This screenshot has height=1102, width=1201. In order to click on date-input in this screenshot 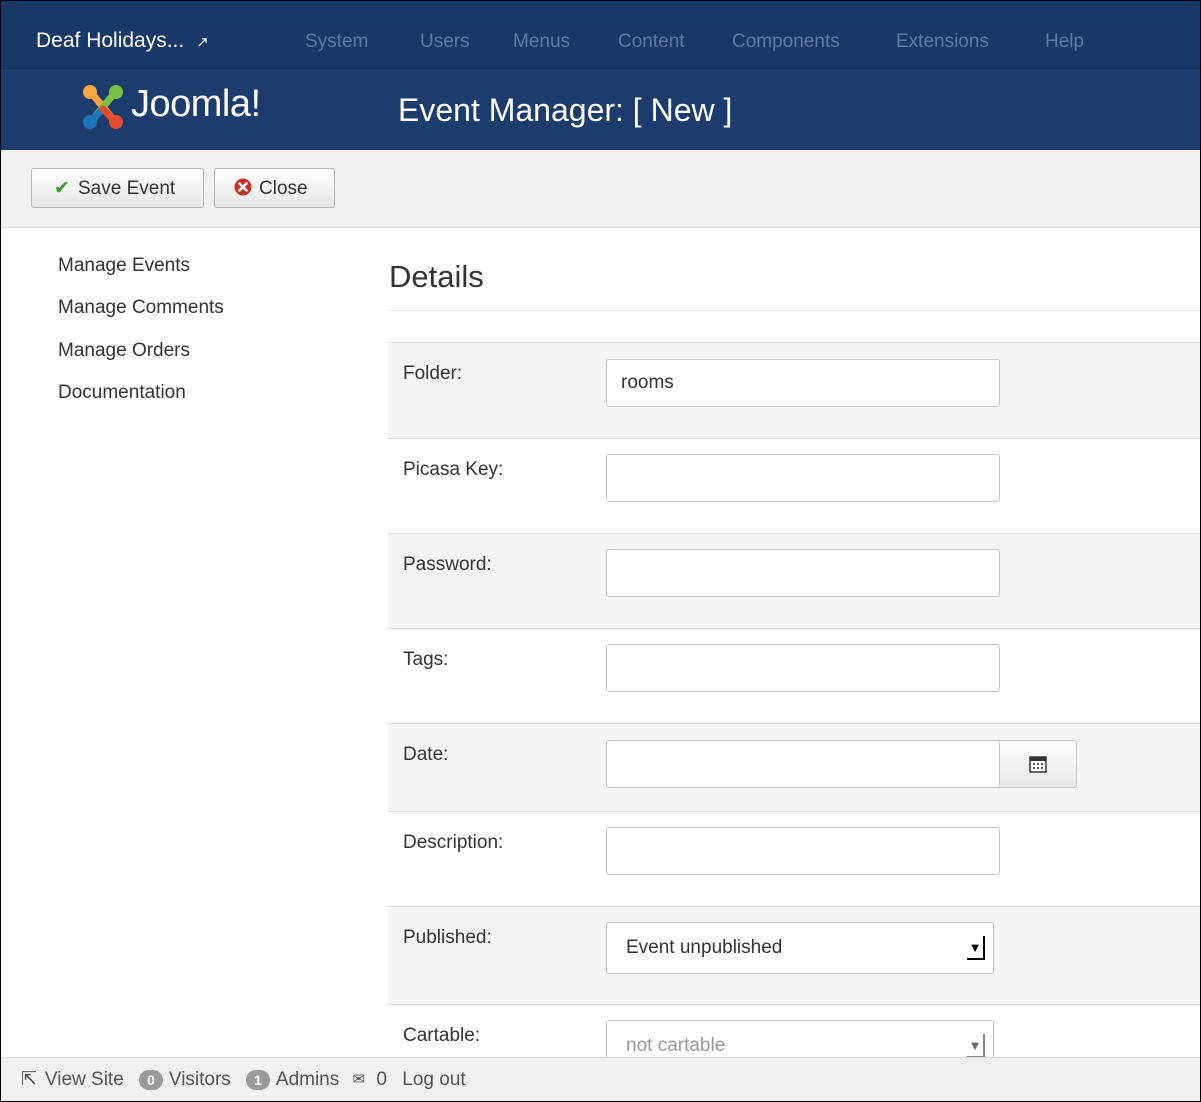, I will do `click(803, 764)`.